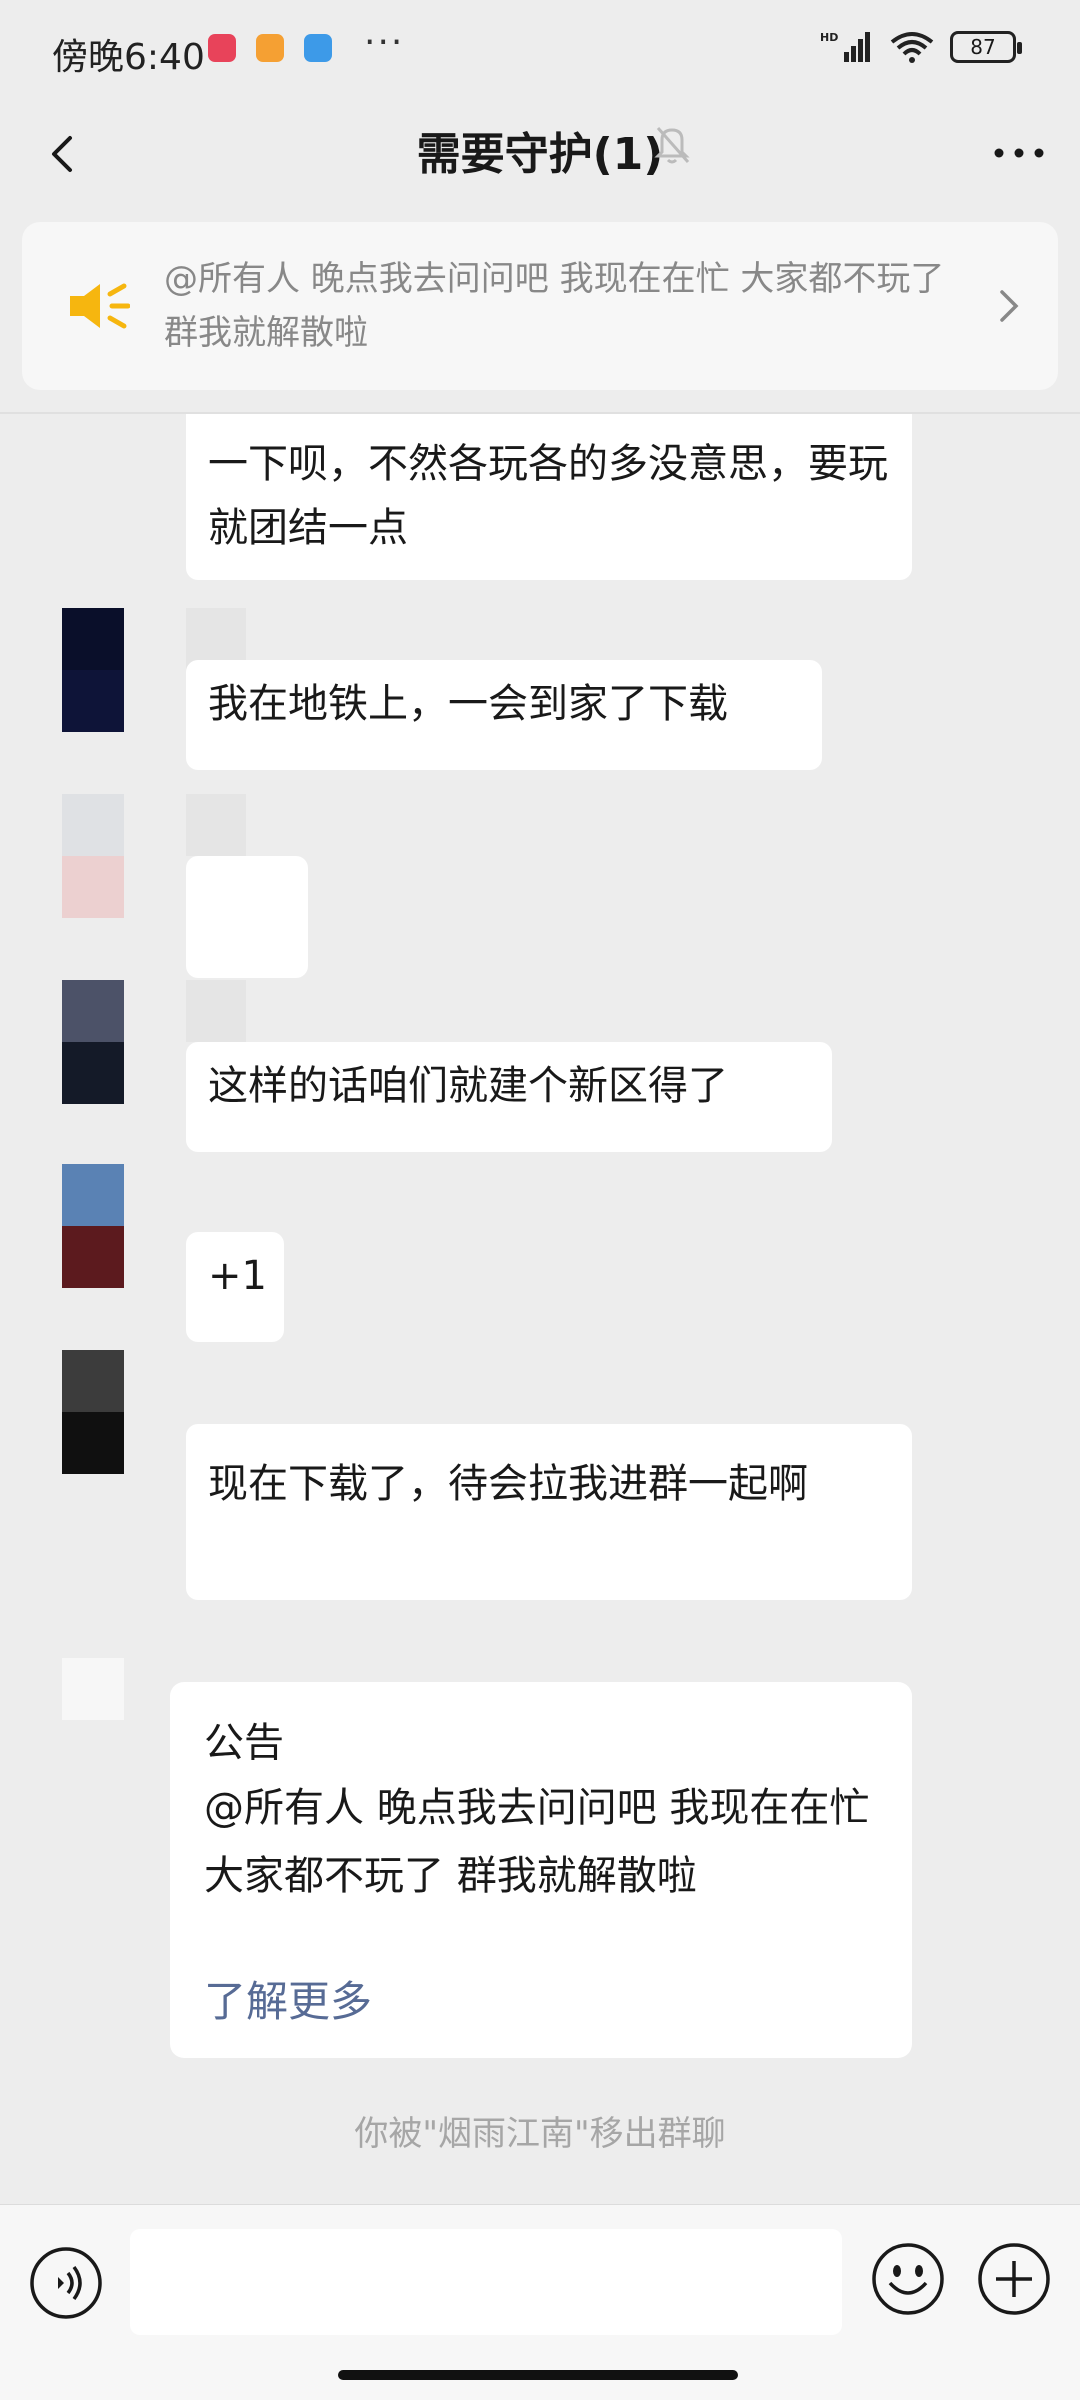  I want to click on status-app-icons, so click(270, 48).